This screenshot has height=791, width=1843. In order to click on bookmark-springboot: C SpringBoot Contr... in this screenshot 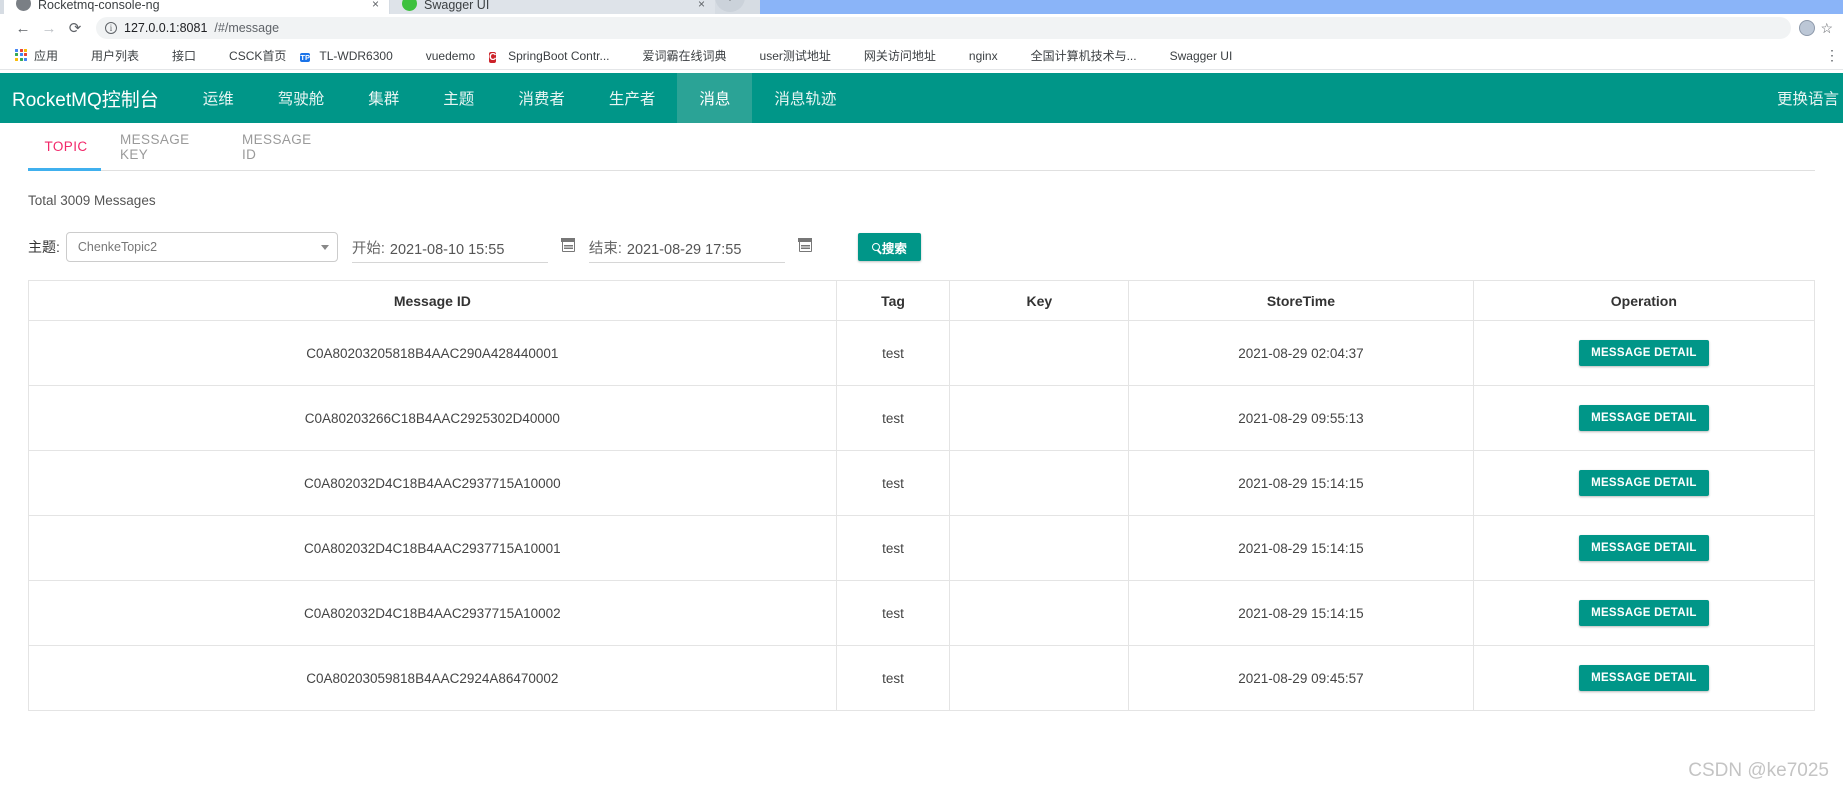, I will do `click(549, 56)`.